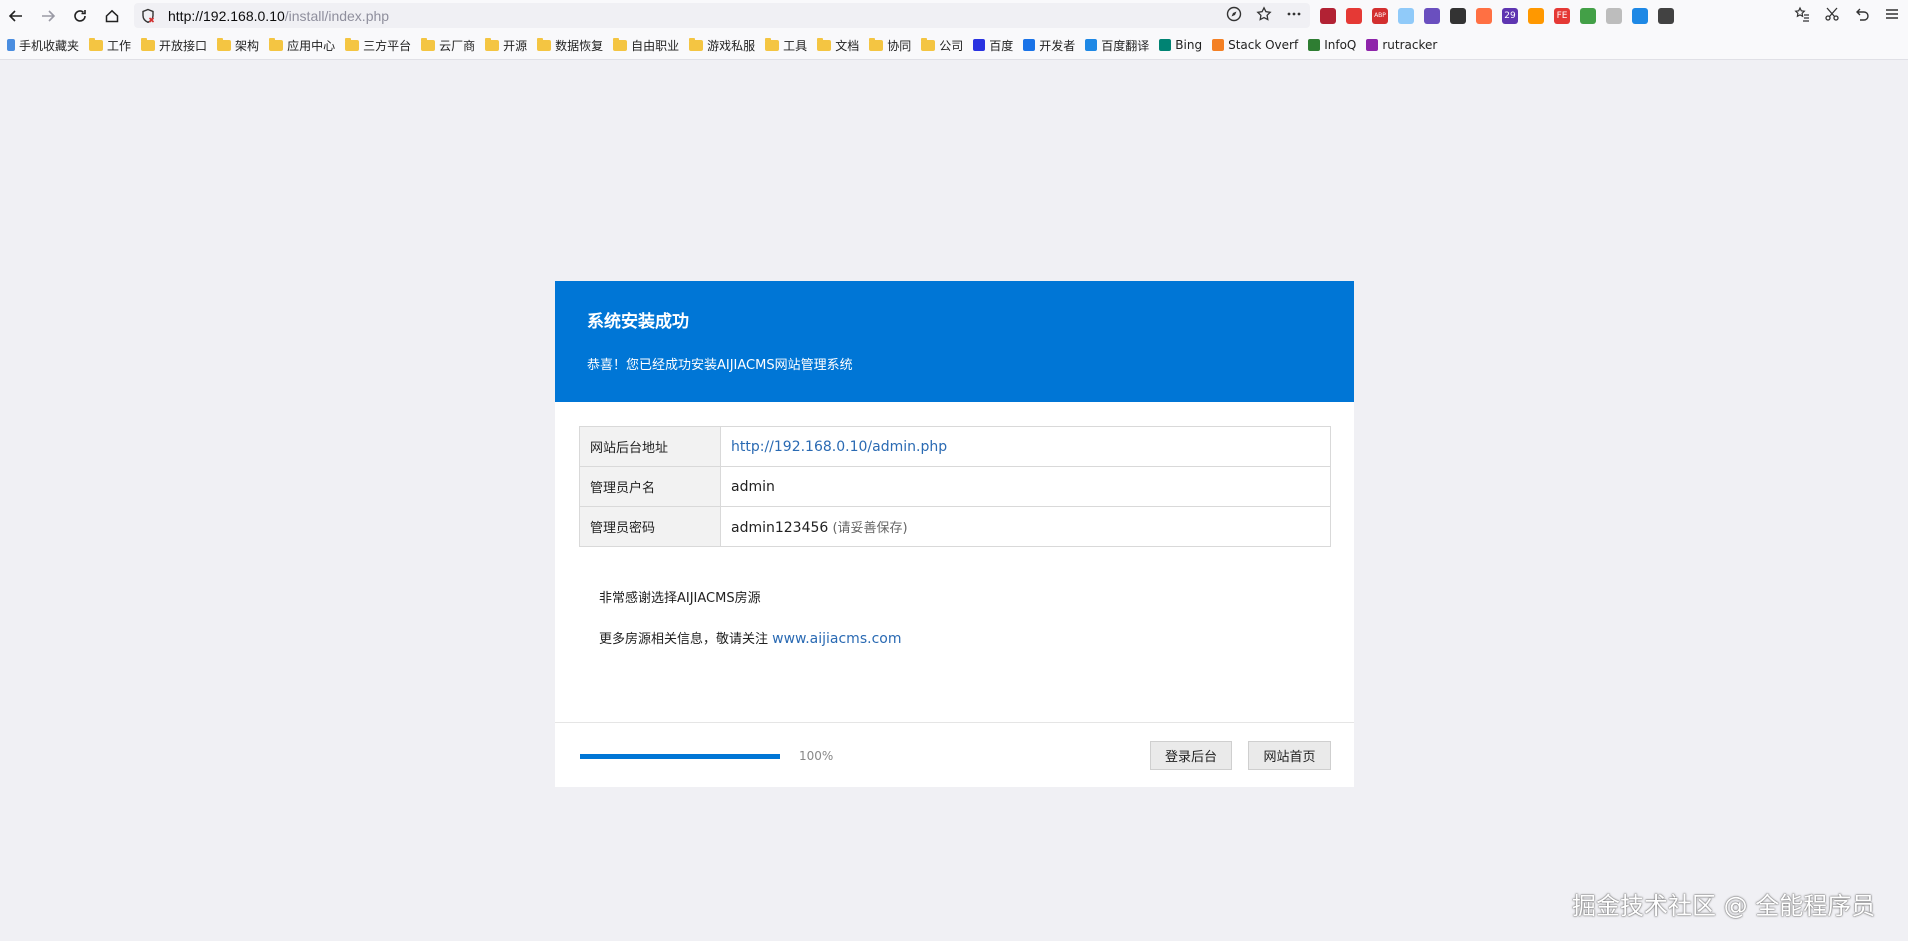  What do you see at coordinates (1328, 15) in the screenshot?
I see `flag-extension-icon` at bounding box center [1328, 15].